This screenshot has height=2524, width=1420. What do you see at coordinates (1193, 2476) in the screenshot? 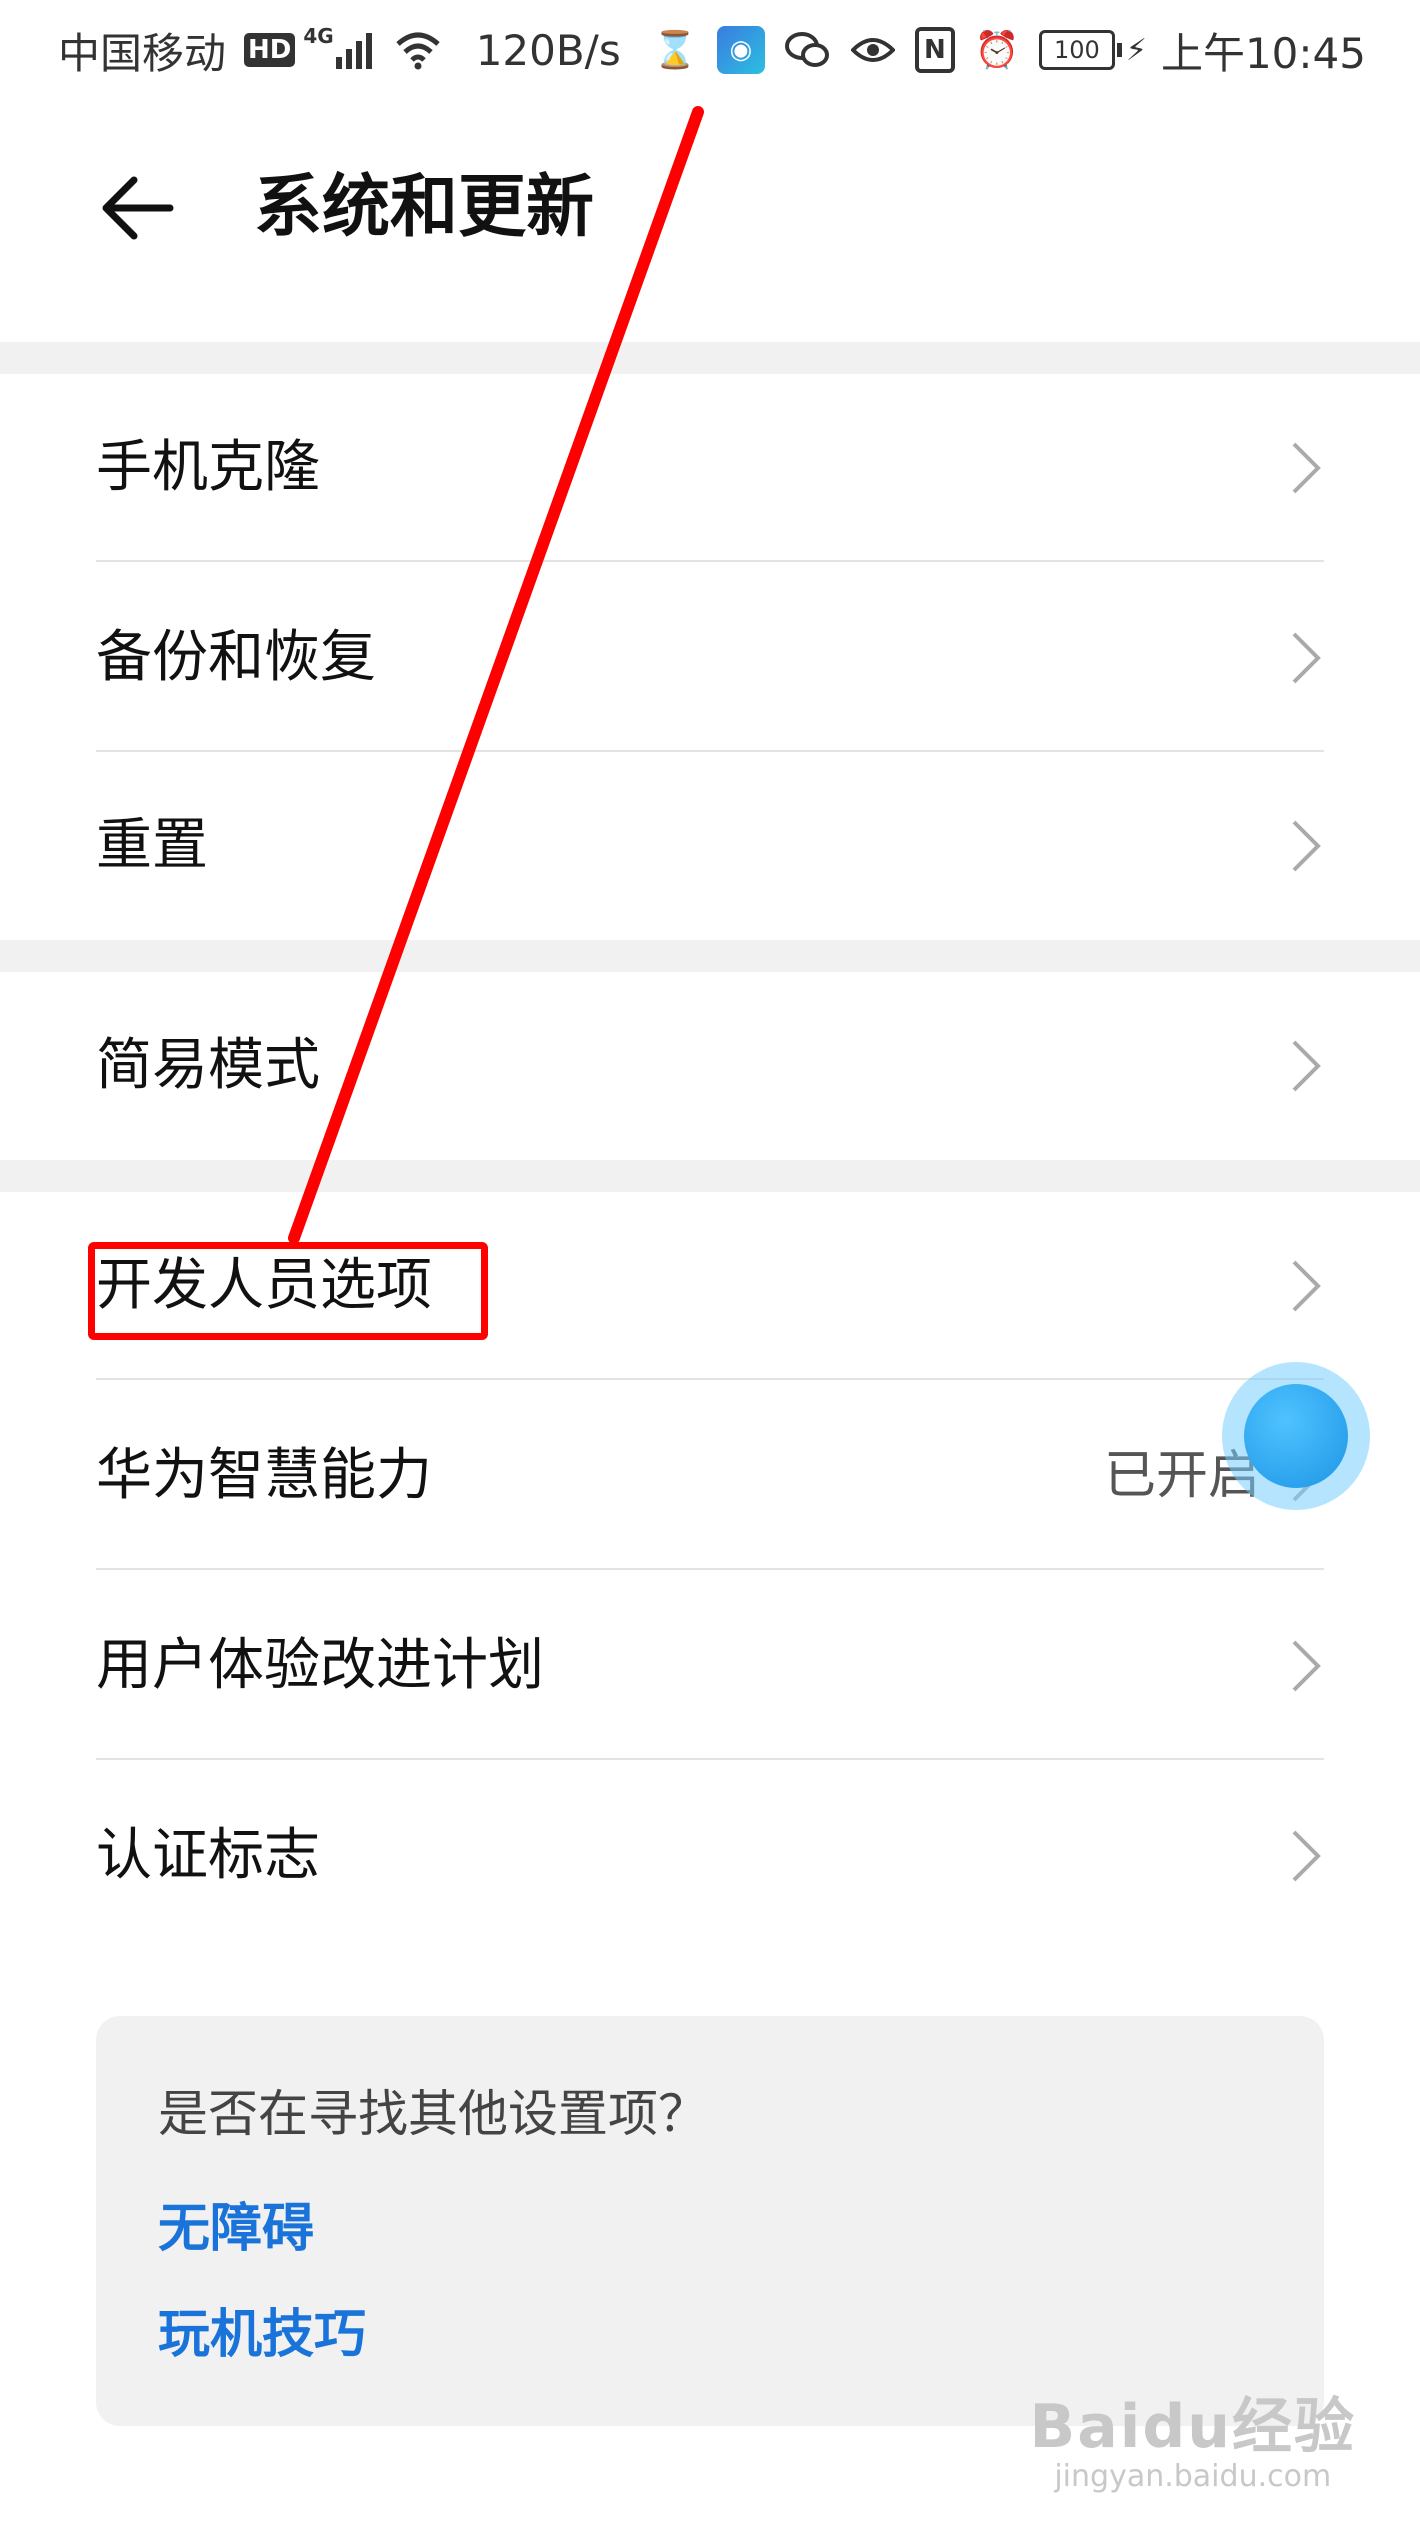
I see `watermark-url: jingyan.baidu.com` at bounding box center [1193, 2476].